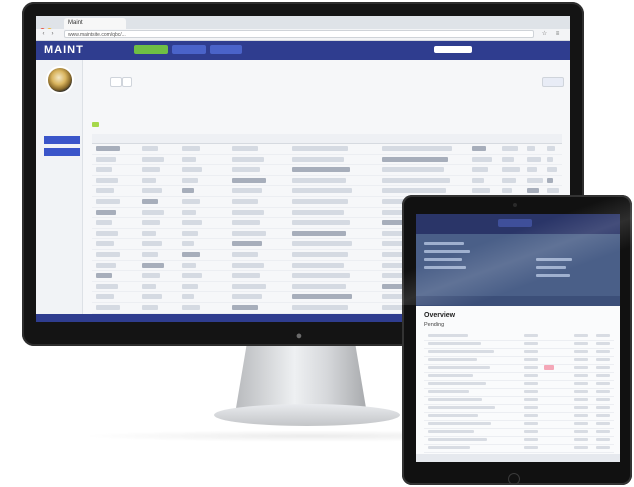  Describe the element at coordinates (60, 80) in the screenshot. I see `avatar` at that location.